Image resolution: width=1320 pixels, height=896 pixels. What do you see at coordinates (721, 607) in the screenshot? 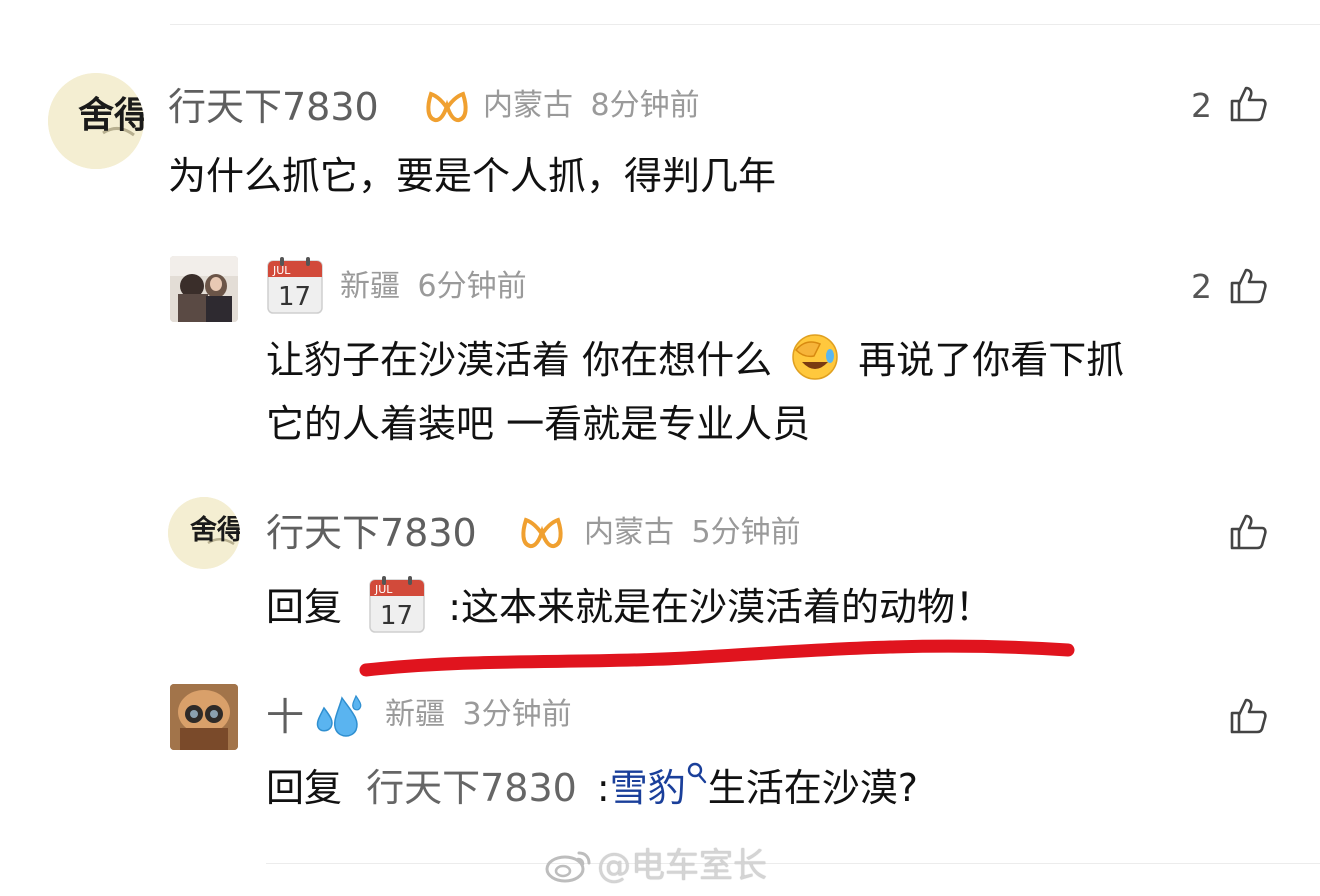
I see `reply-content: :这本来就是在沙漠活着的动物！` at bounding box center [721, 607].